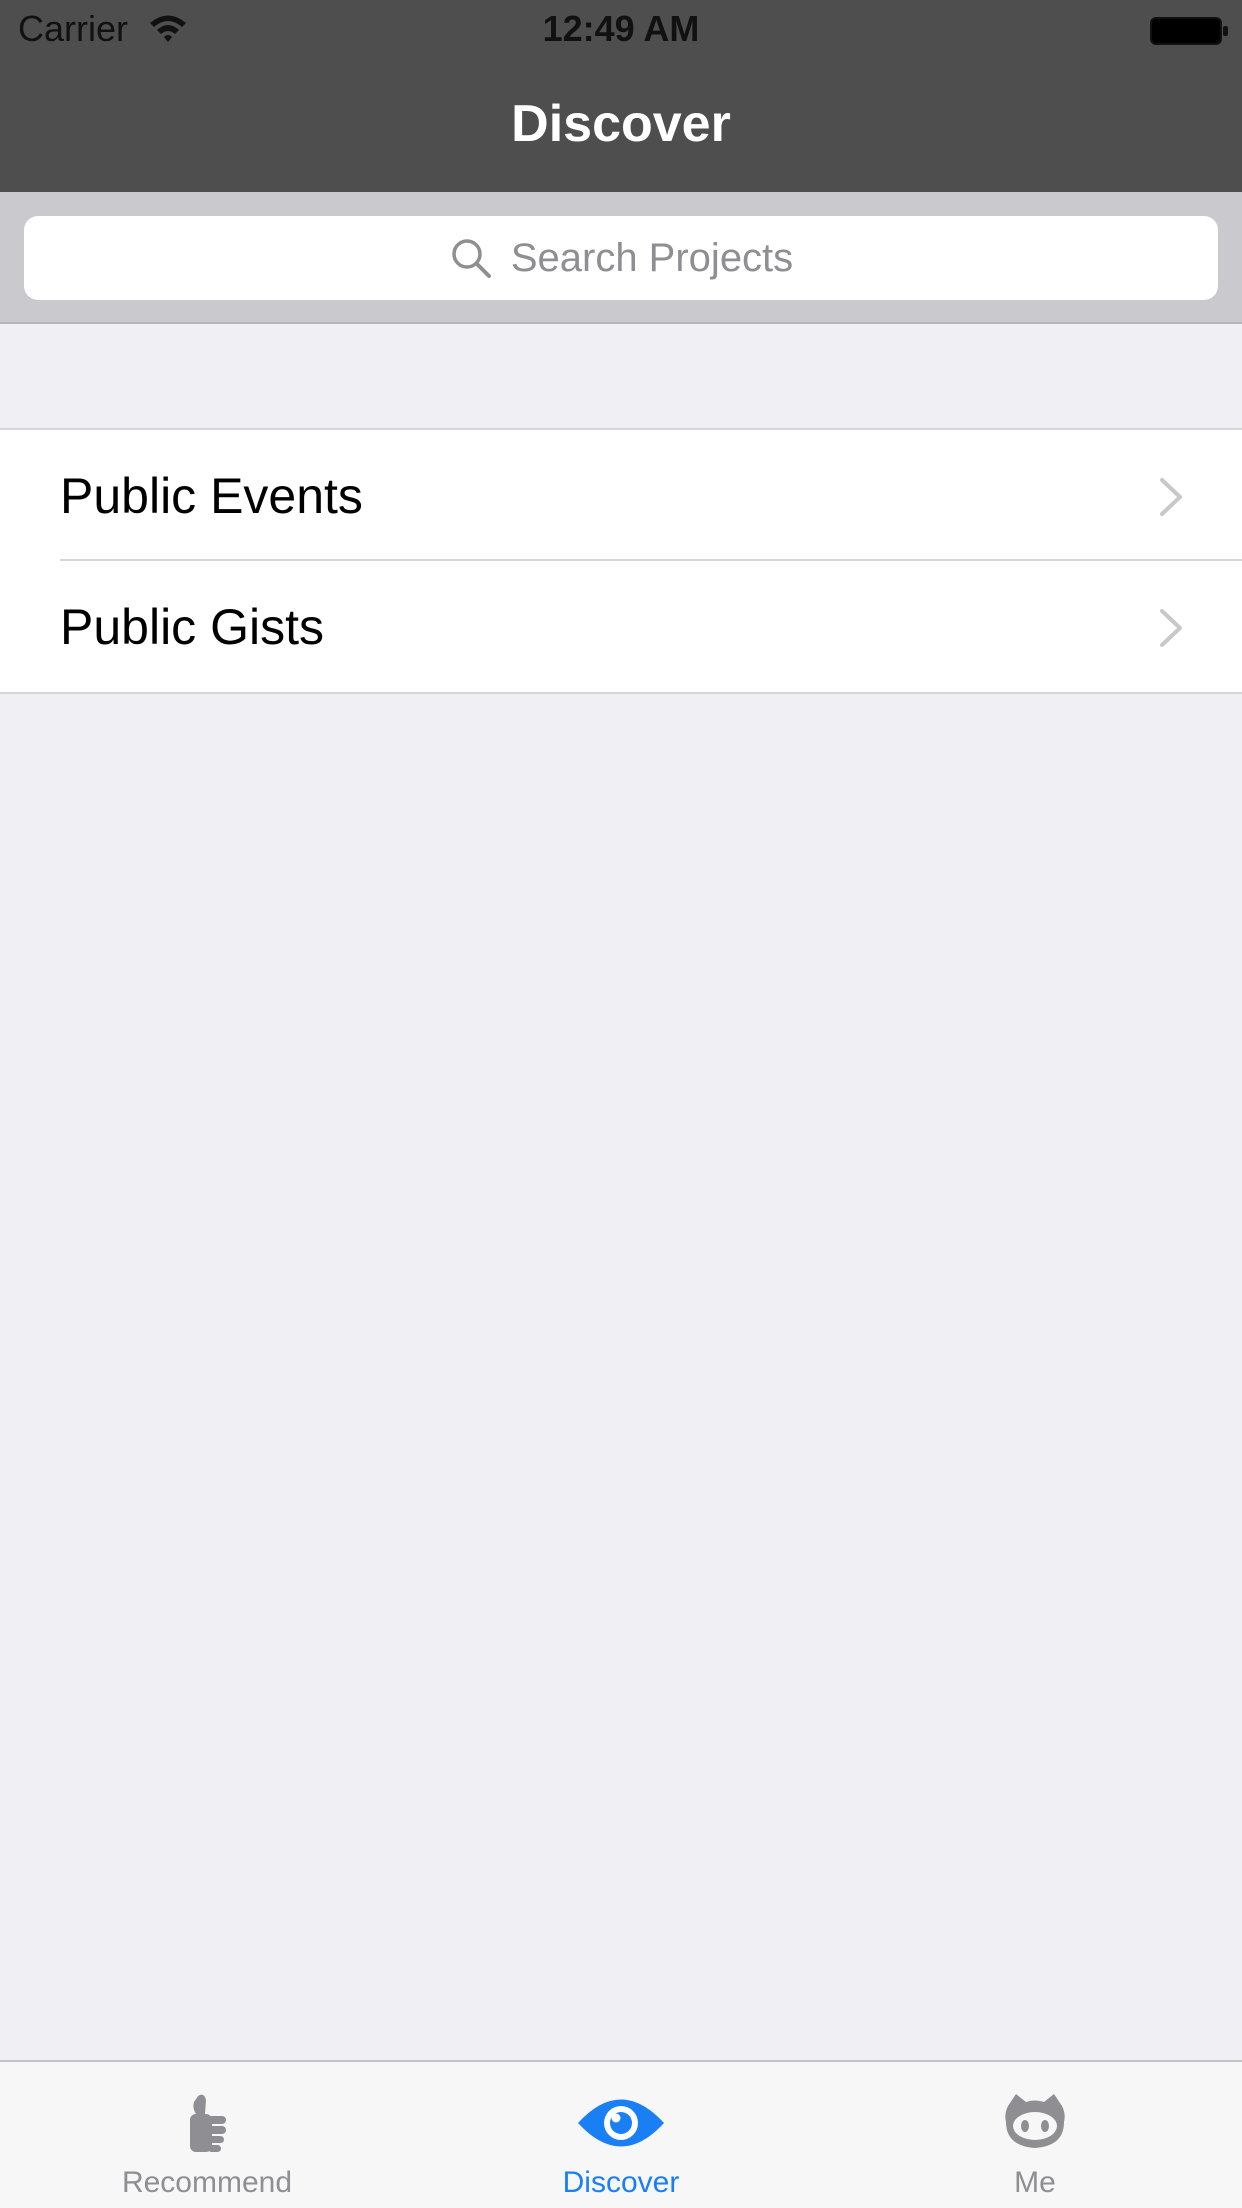  I want to click on tab-discover: Discover, so click(621, 2135).